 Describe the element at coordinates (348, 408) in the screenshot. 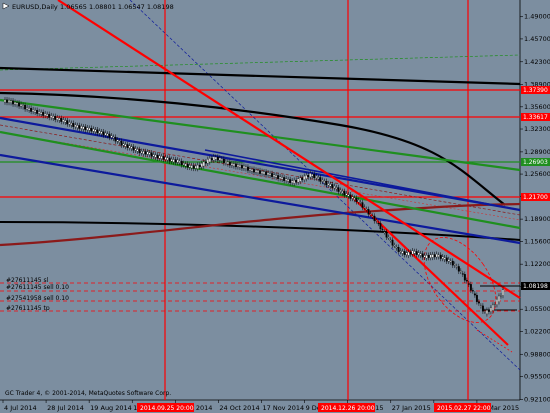

I see `date-tag-2: 2014.12.26 20:00` at that location.